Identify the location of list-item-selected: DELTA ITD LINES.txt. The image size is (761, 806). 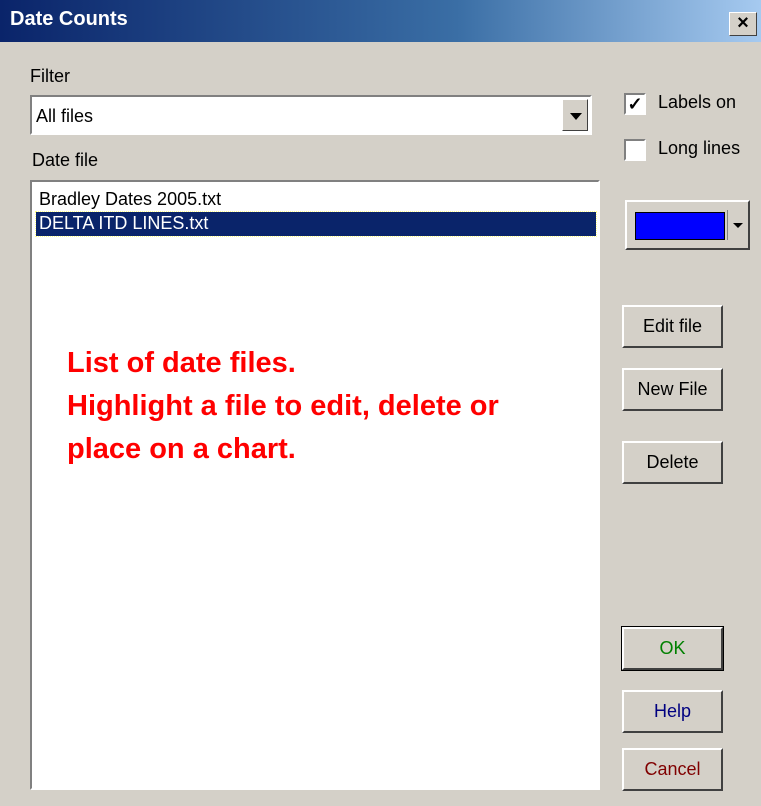
(316, 224).